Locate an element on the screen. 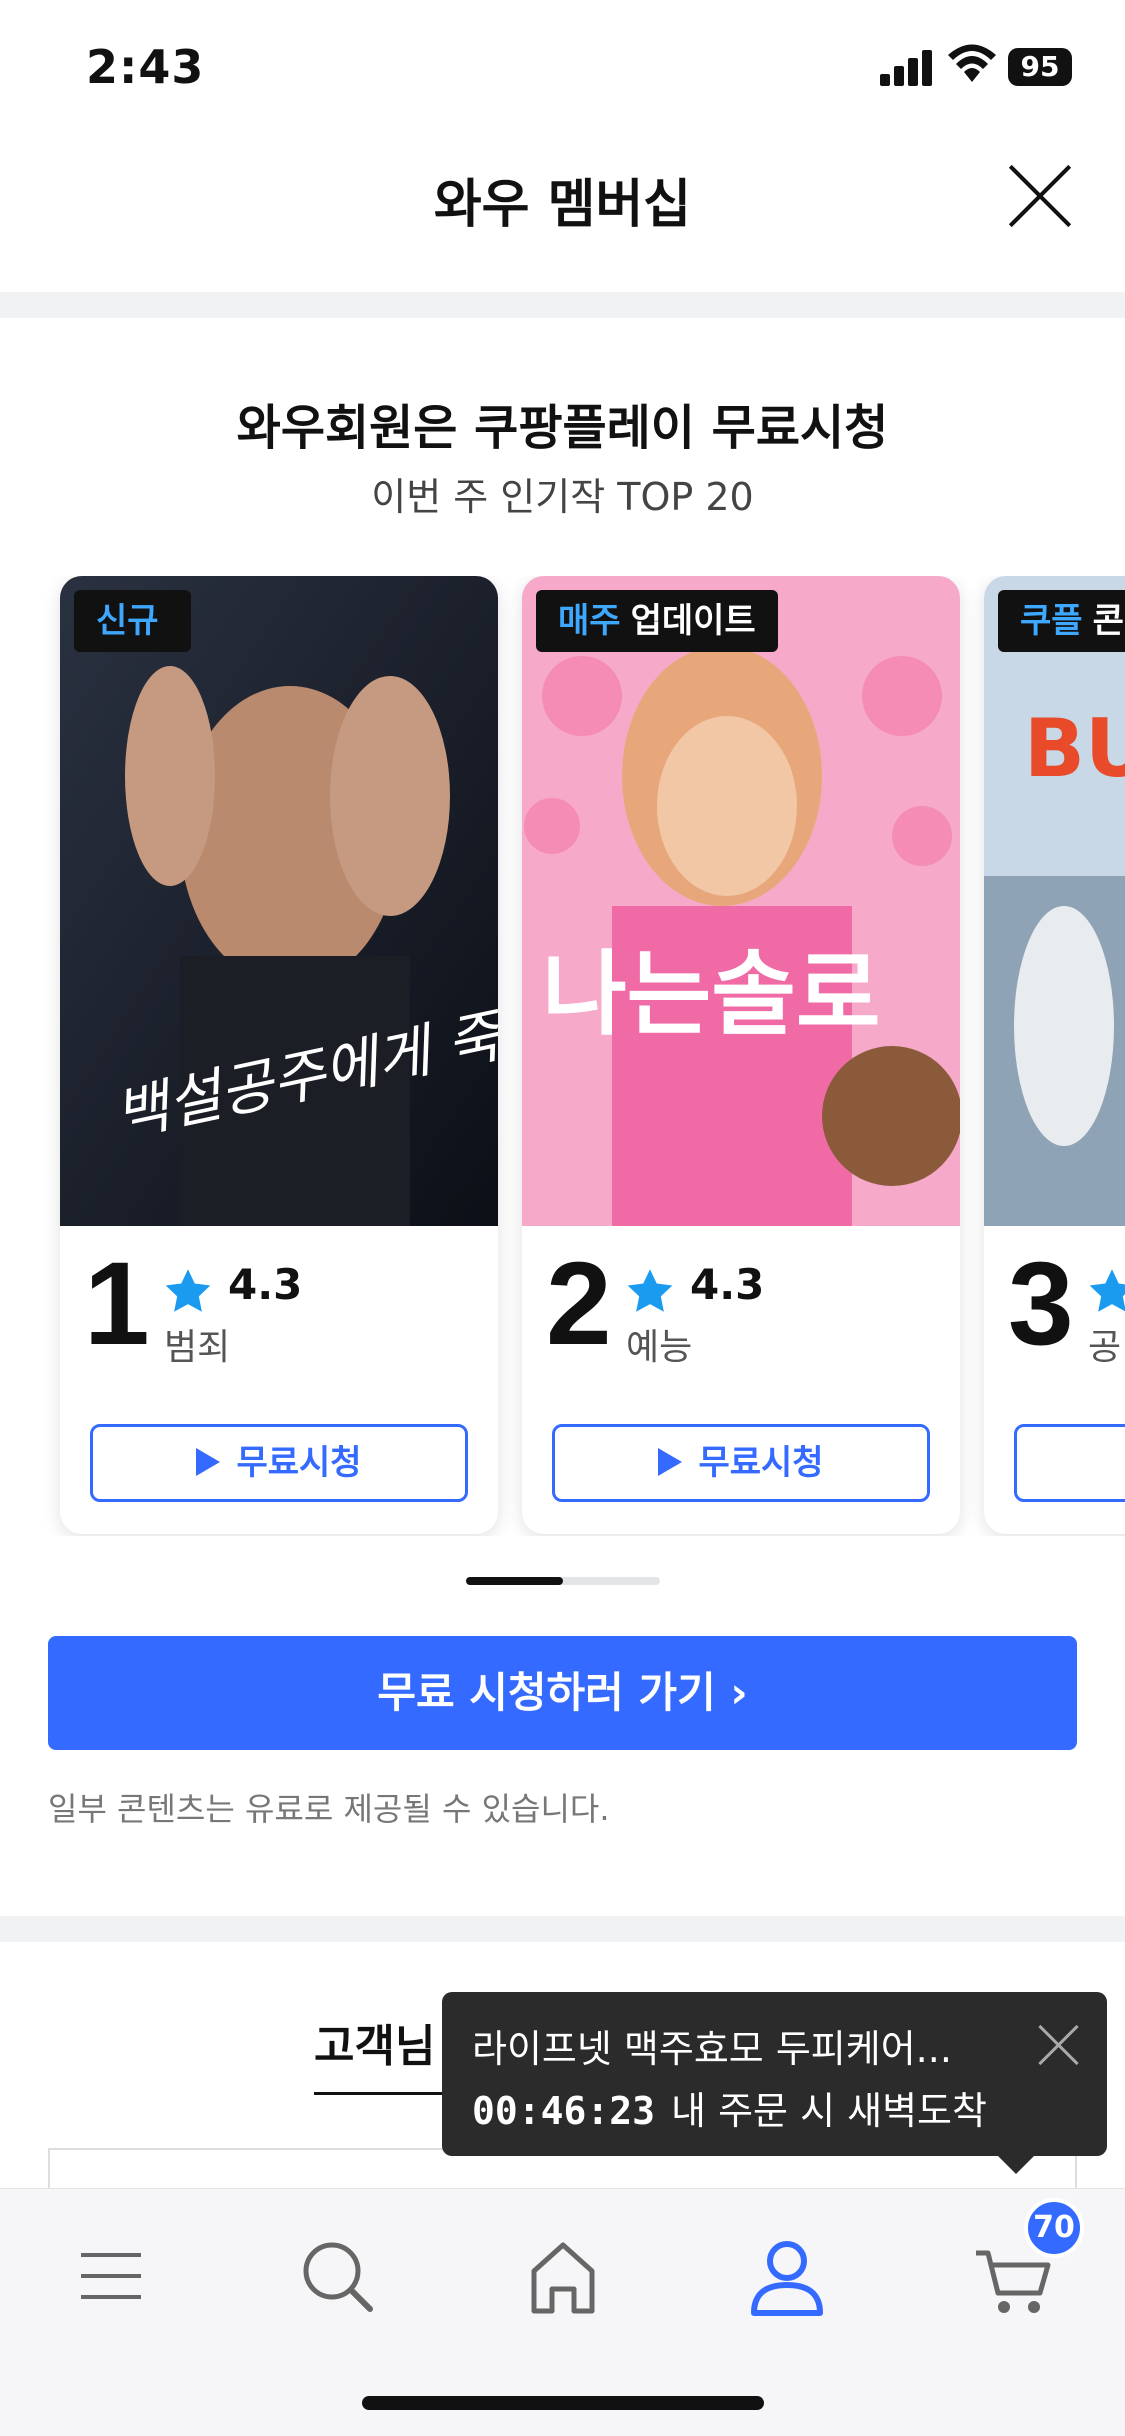  poster-image: BU C is located at coordinates (1054, 901).